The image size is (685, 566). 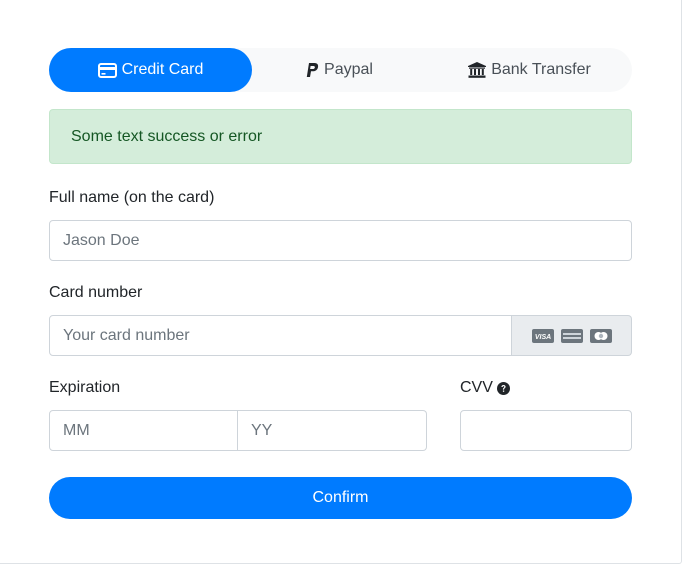 What do you see at coordinates (476, 387) in the screenshot?
I see `cvv-label: CVV` at bounding box center [476, 387].